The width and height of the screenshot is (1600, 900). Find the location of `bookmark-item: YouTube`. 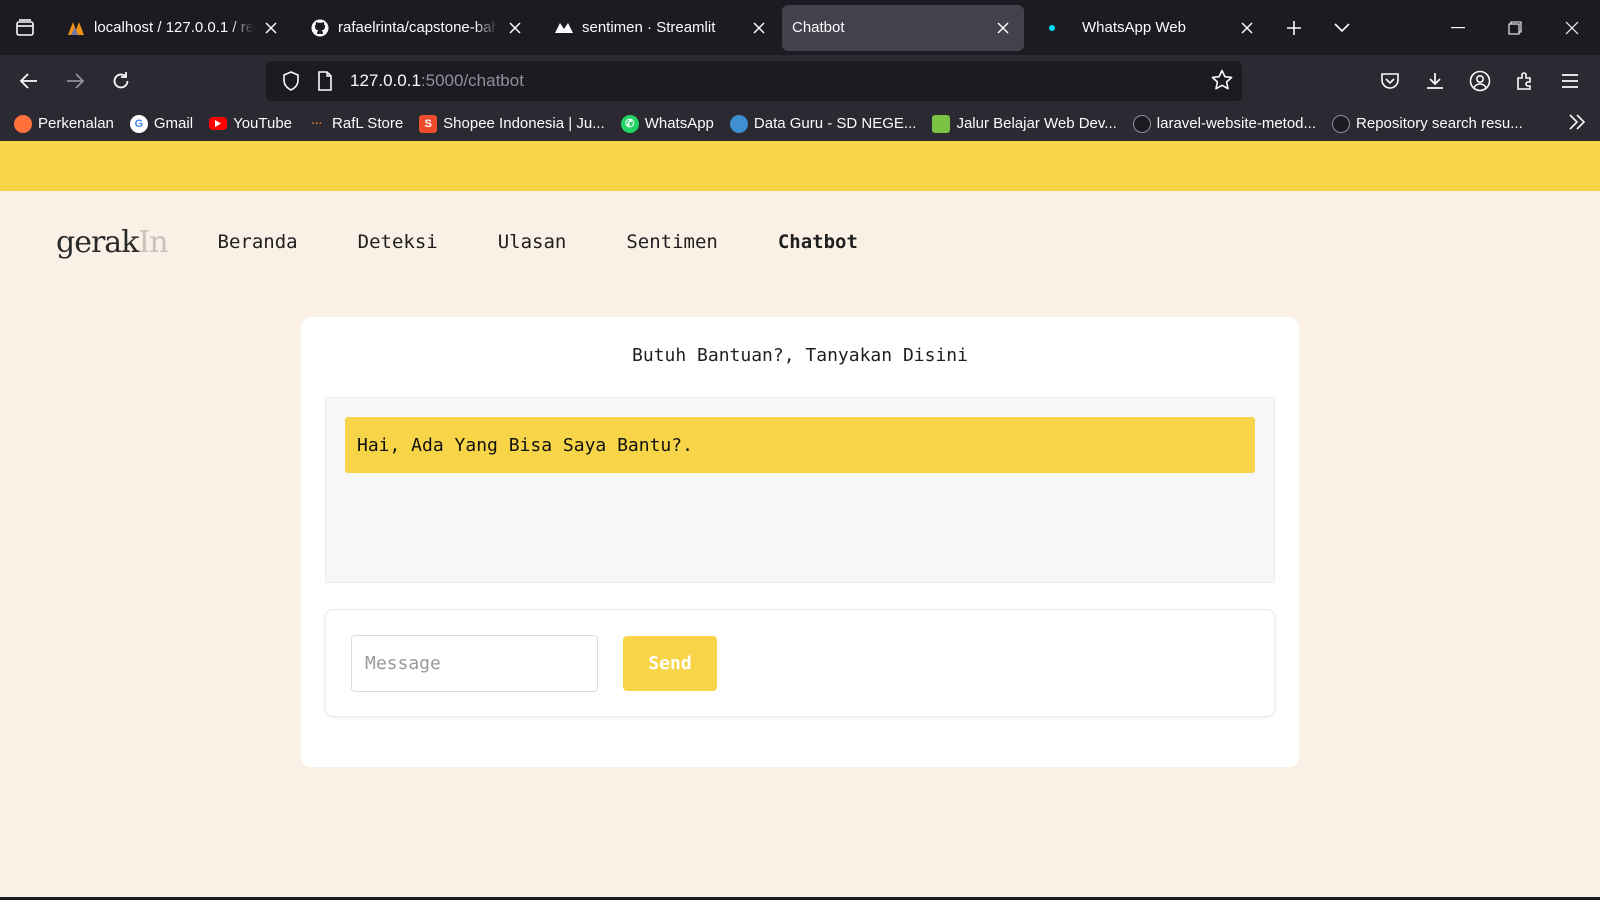

bookmark-item: YouTube is located at coordinates (250, 123).